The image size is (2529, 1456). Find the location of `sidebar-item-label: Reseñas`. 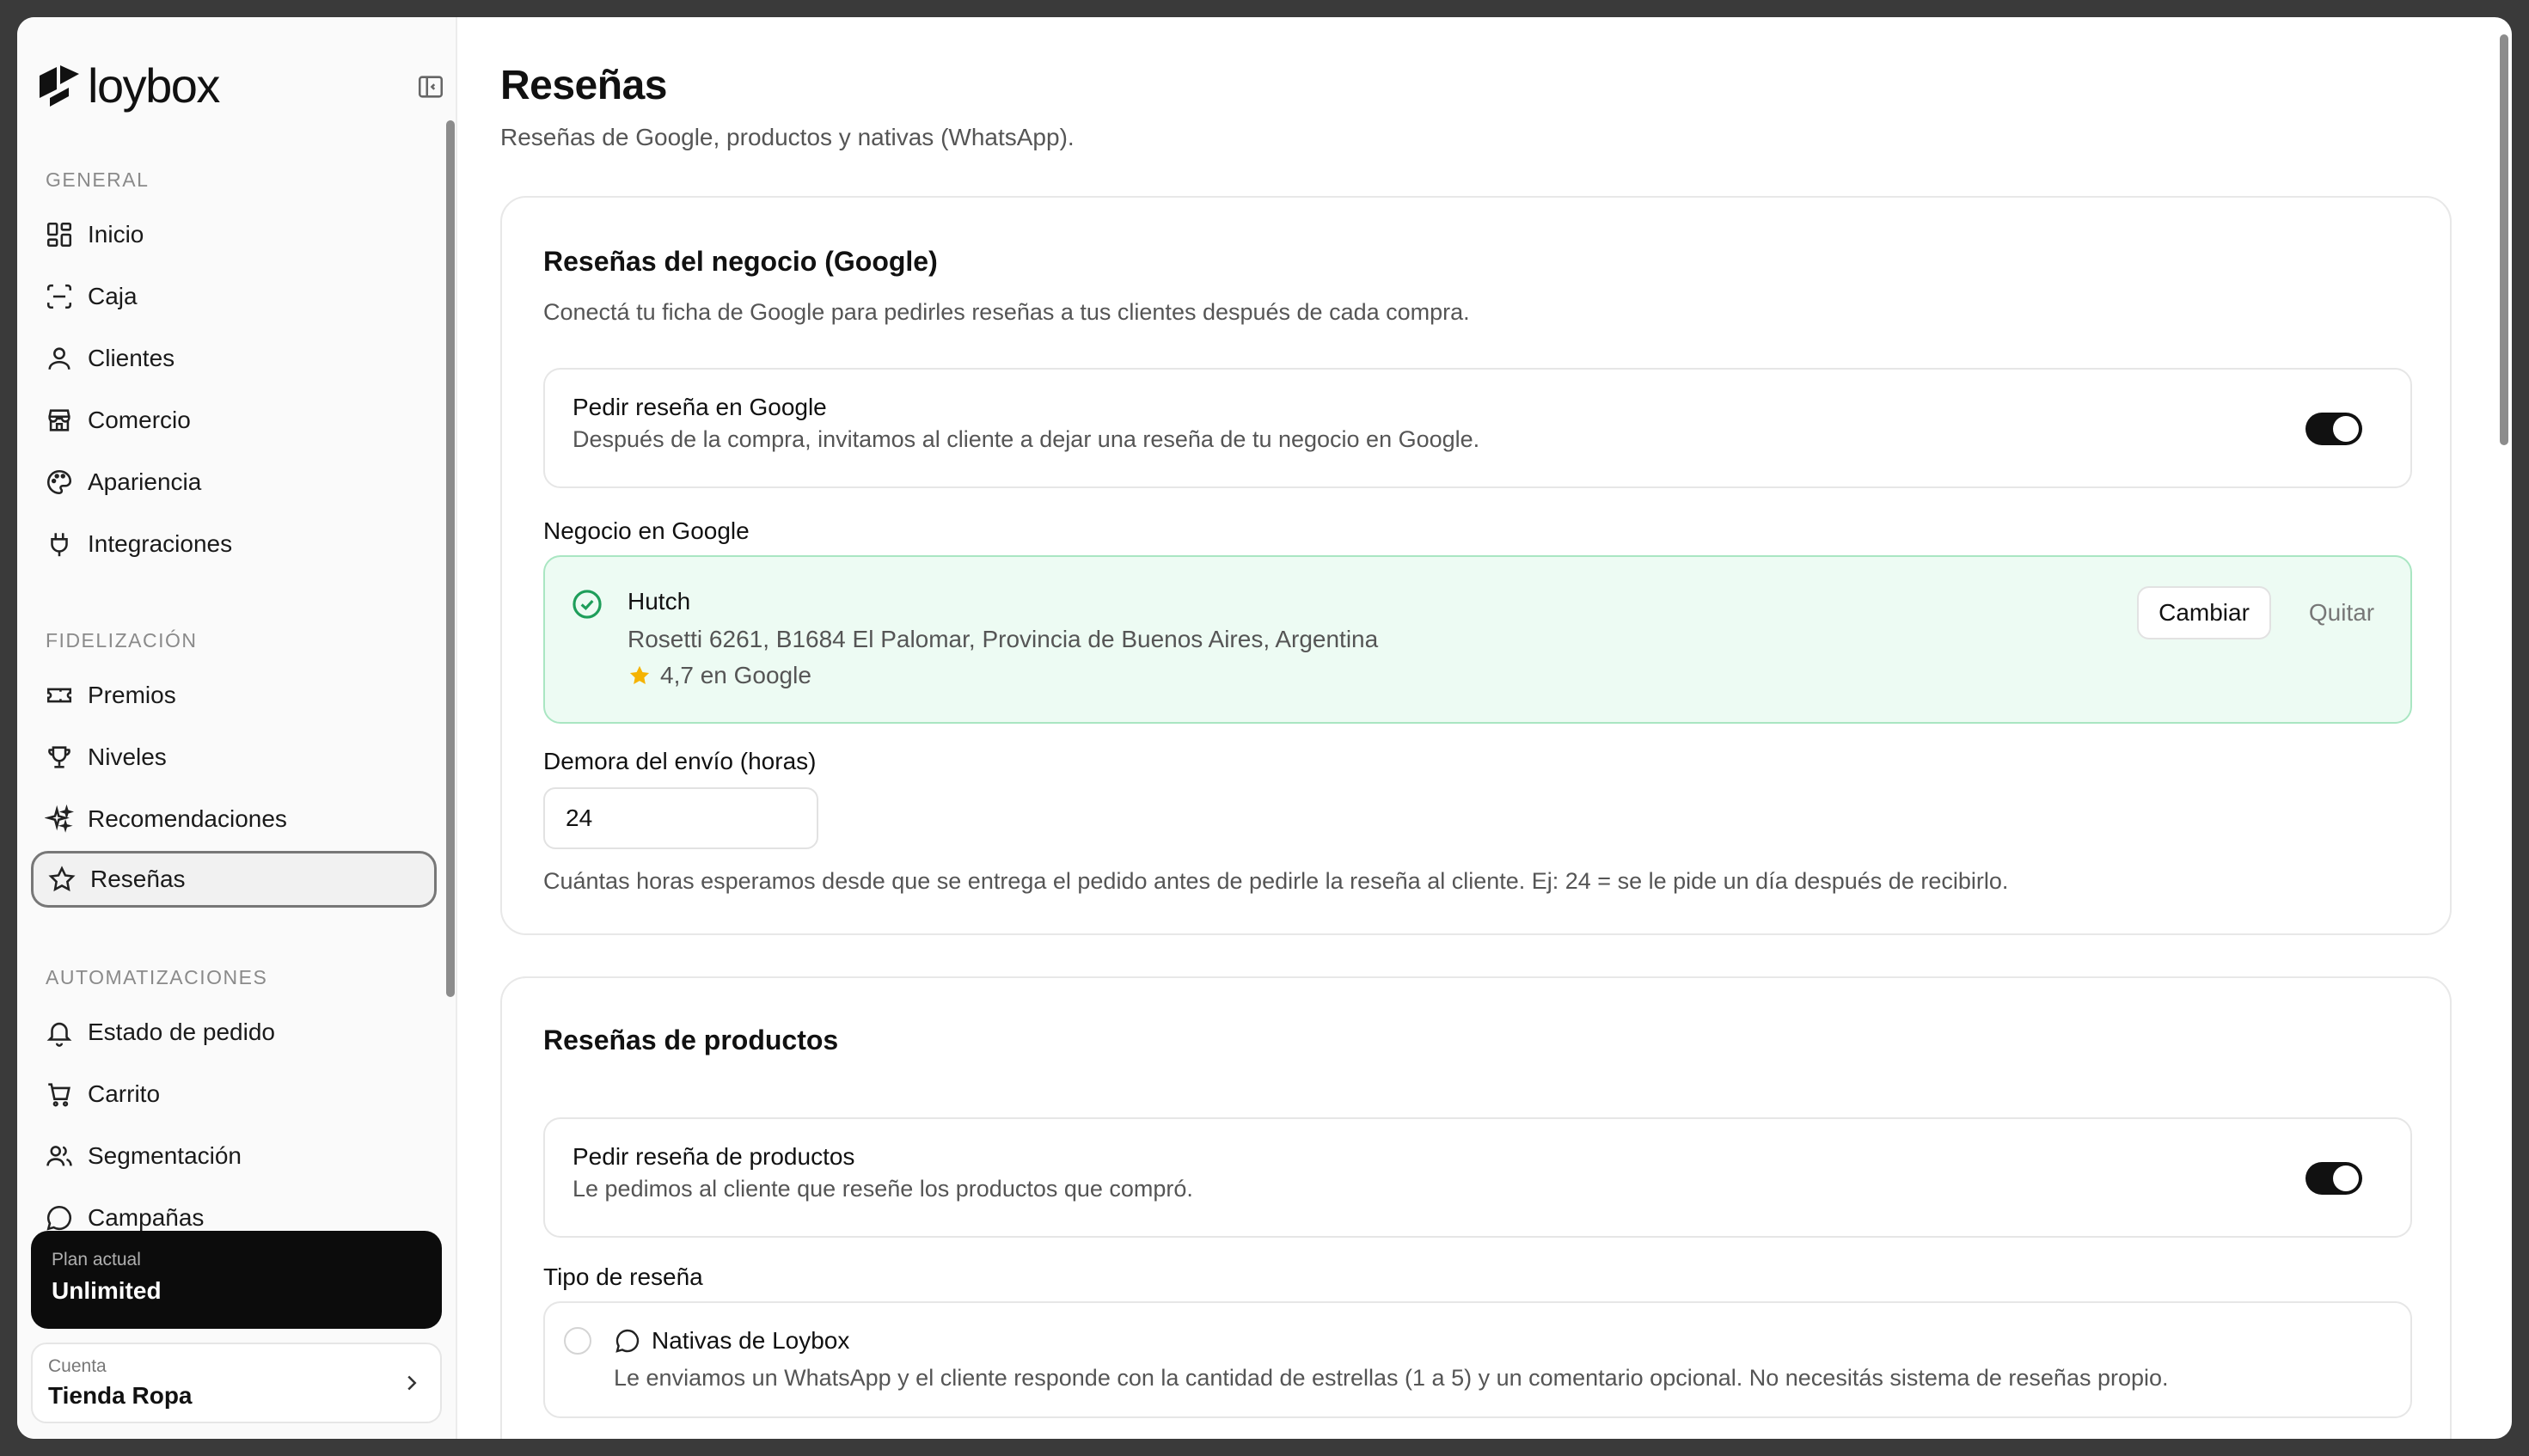

sidebar-item-label: Reseñas is located at coordinates (138, 879).